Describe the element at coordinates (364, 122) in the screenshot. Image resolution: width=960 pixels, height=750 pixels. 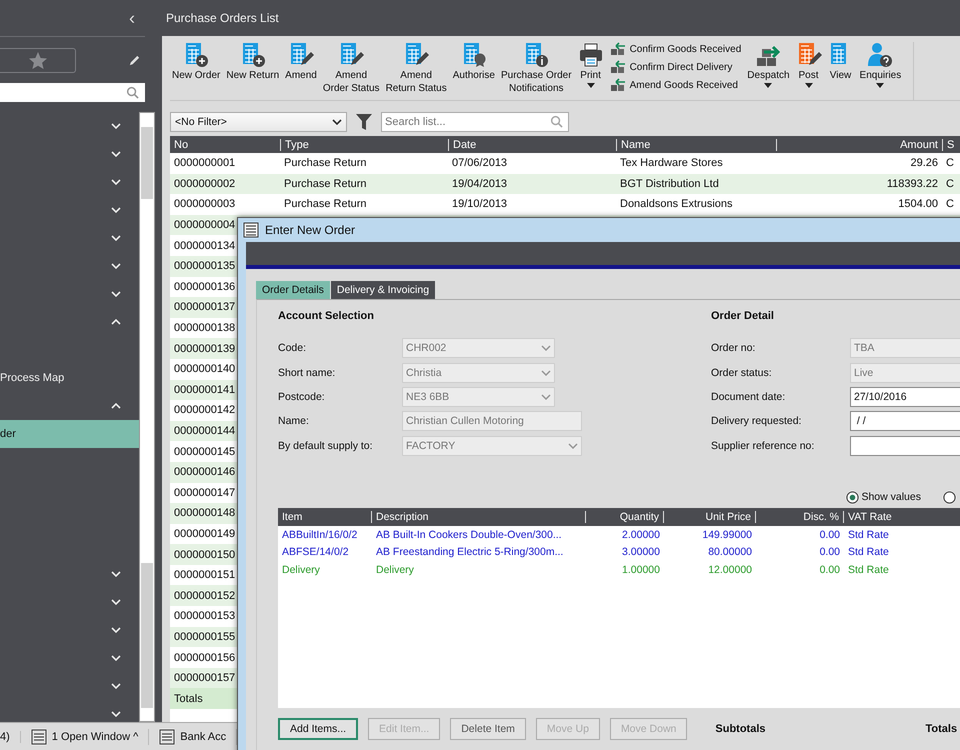
I see `filter-icon` at that location.